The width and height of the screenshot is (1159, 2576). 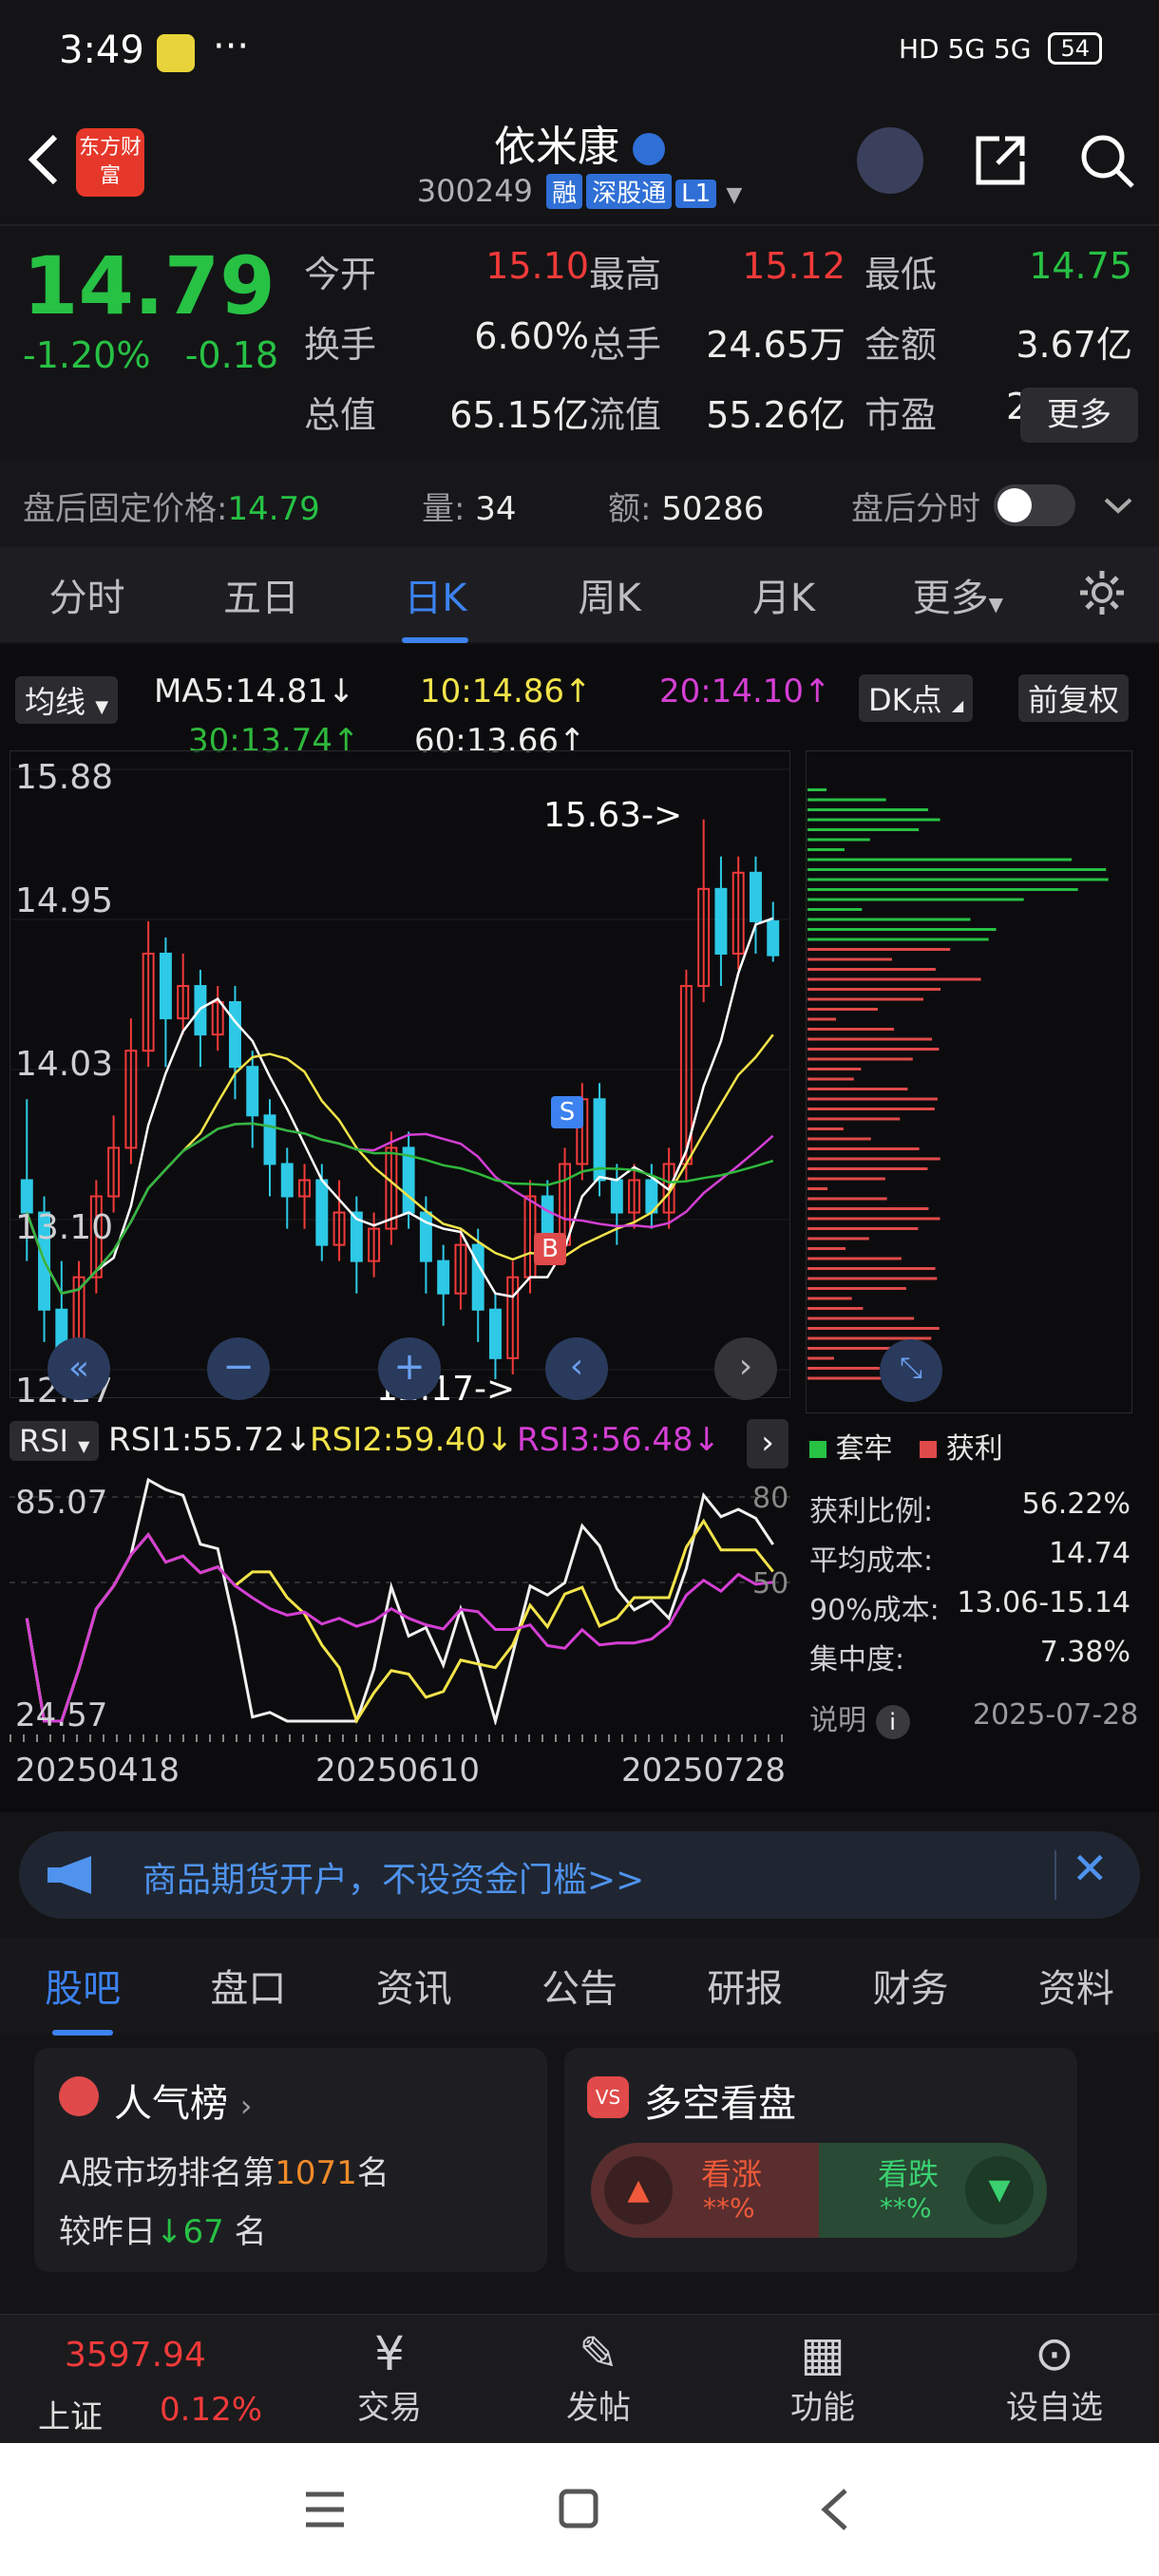 I want to click on rsi1-value: RSI1:55.72↓, so click(x=210, y=1440).